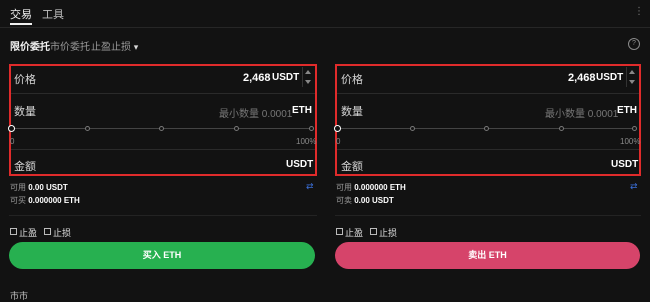  I want to click on buy-buyable: 可买 0.000000 ETH, so click(45, 200).